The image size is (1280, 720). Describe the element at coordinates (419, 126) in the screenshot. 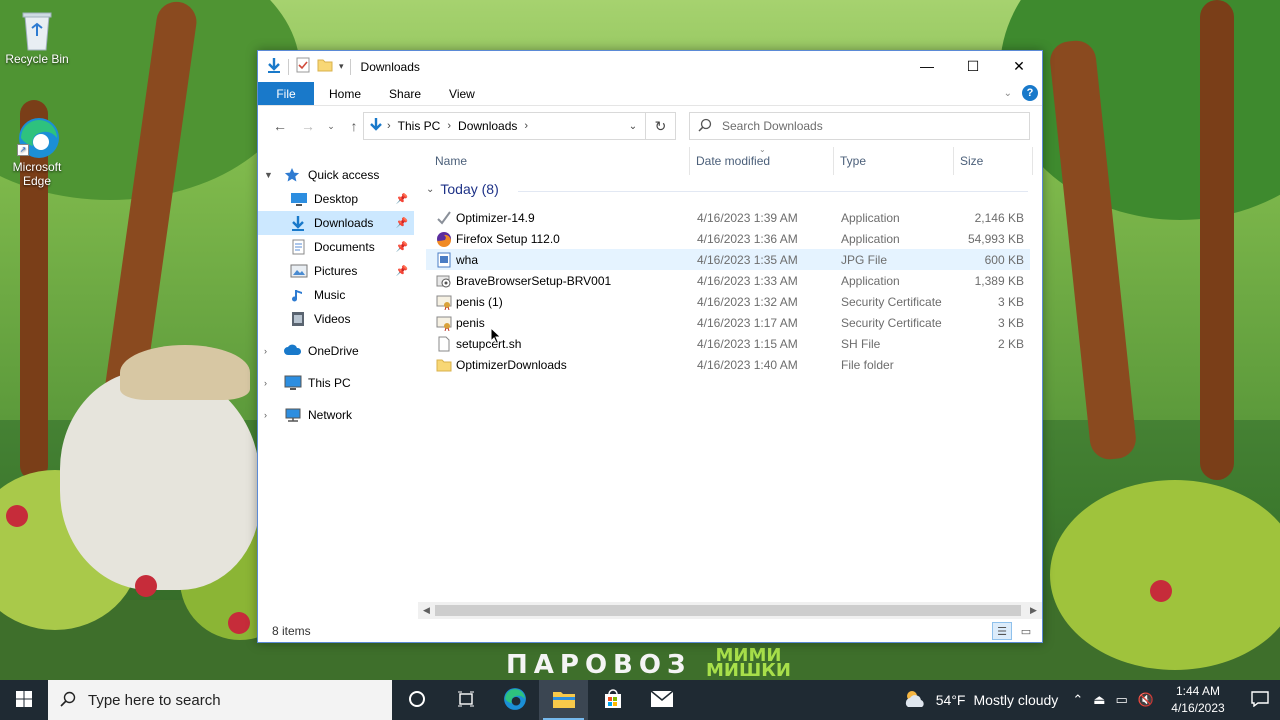

I see `breadcrumb-this-pc: This PC` at that location.